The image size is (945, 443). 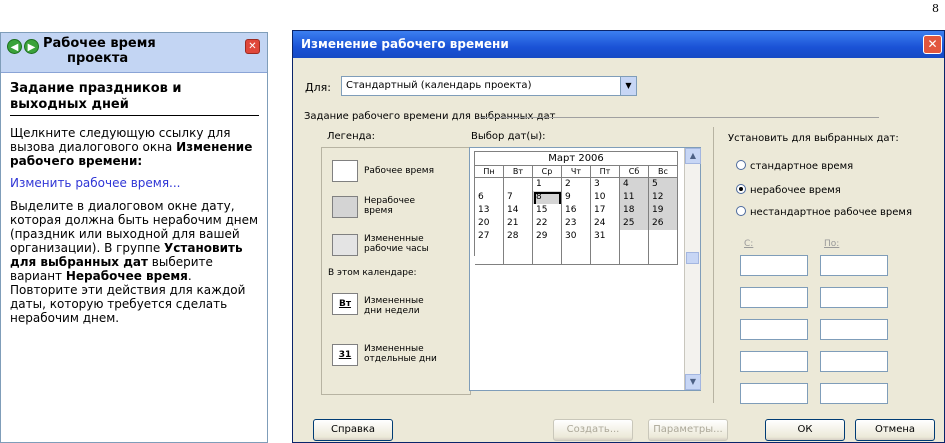 I want to click on cancel-button: Отмена, so click(x=895, y=430).